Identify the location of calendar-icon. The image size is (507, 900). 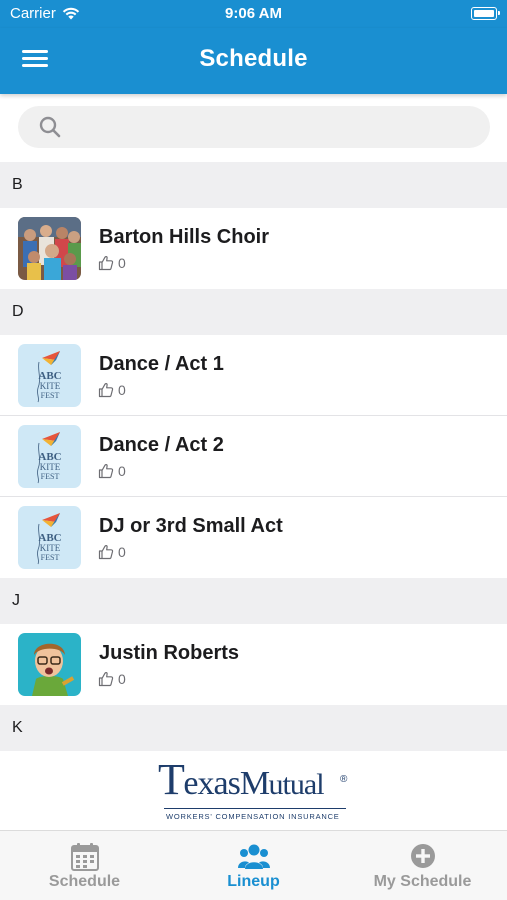
(84, 857).